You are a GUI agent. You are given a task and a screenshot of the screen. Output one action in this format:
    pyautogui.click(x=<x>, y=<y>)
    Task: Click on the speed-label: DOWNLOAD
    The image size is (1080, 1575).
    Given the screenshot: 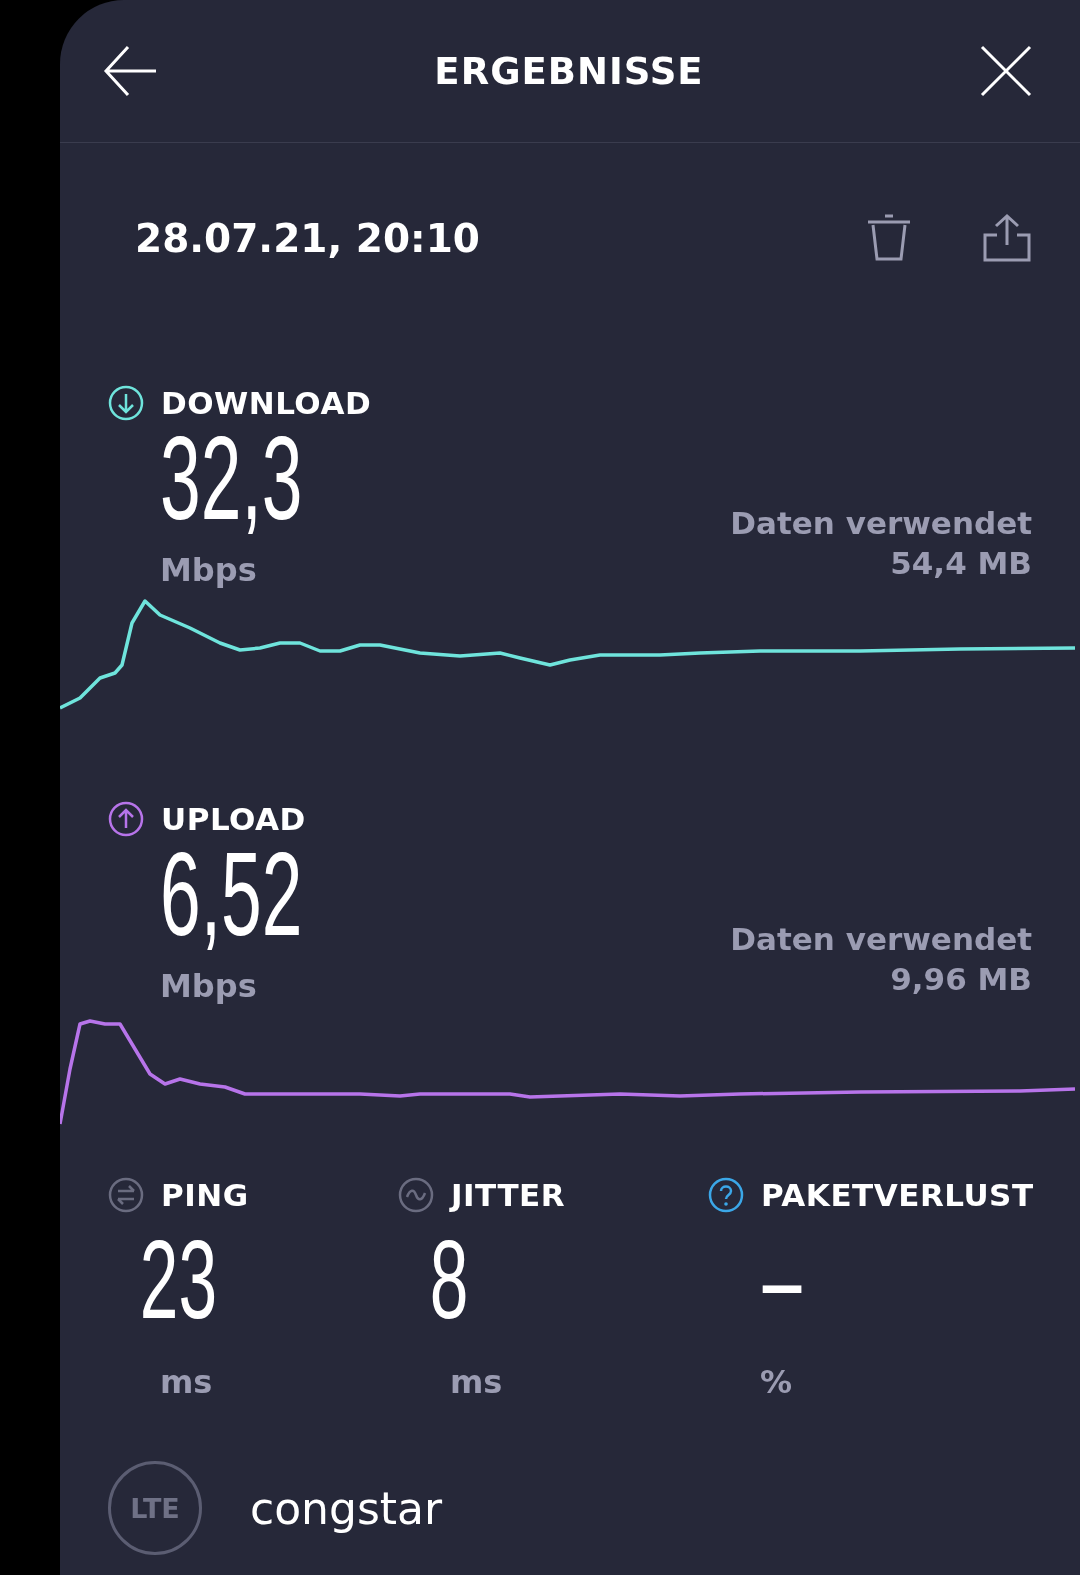 What is the action you would take?
    pyautogui.click(x=266, y=403)
    